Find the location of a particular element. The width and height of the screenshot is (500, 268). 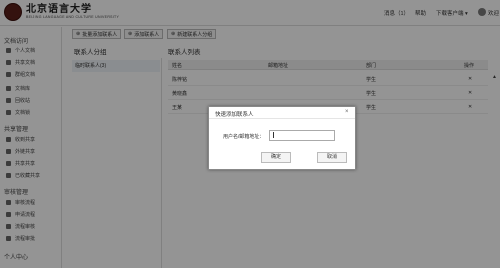

username-email-input is located at coordinates (302, 135).